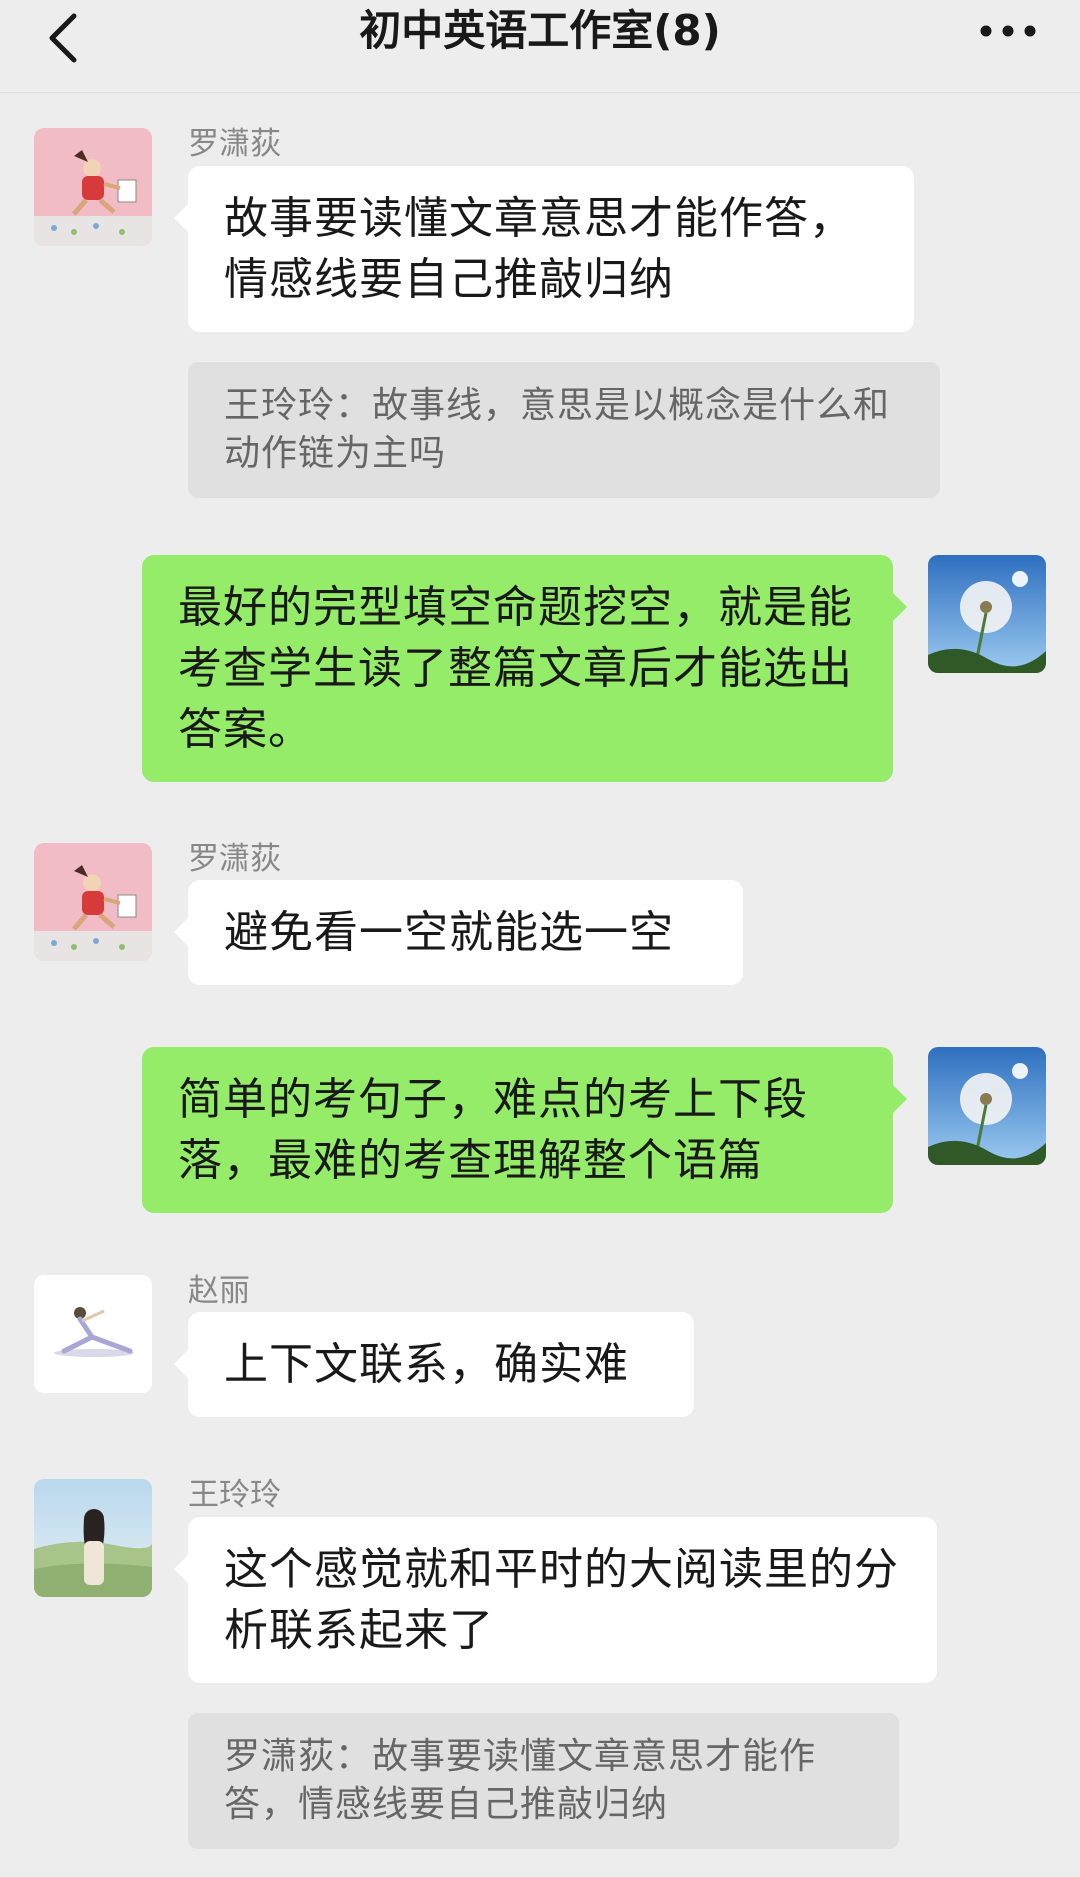  I want to click on message-bubble: 这个感觉就和平时的大阅读里的分析联系起来了, so click(555, 1600).